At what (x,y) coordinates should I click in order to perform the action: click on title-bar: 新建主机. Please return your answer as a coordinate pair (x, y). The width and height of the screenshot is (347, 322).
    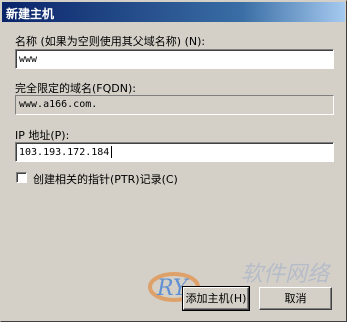
    Looking at the image, I should click on (173, 12).